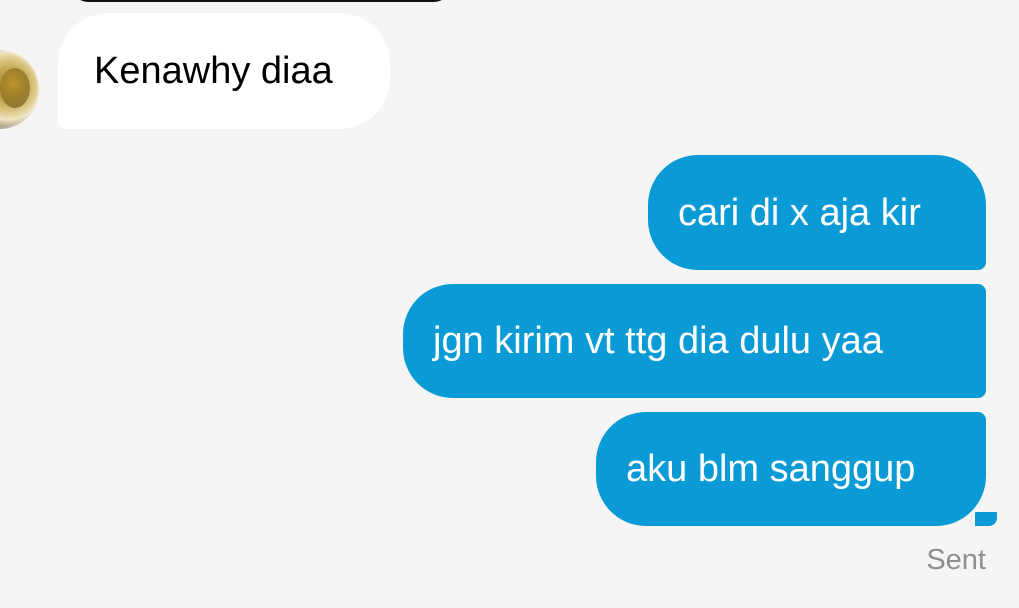 The width and height of the screenshot is (1019, 608). I want to click on contact-avatar, so click(19, 89).